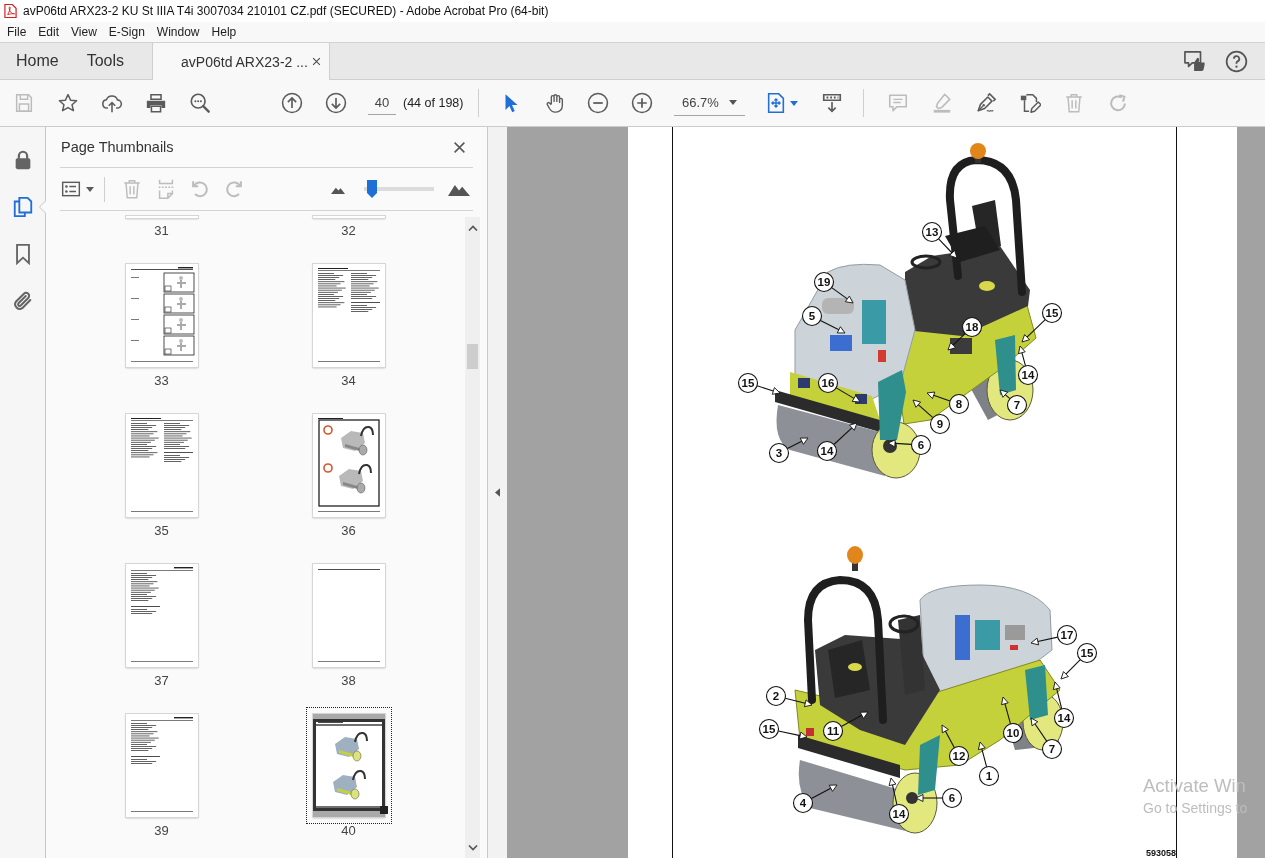  Describe the element at coordinates (776, 696) in the screenshot. I see `callout: 2` at that location.